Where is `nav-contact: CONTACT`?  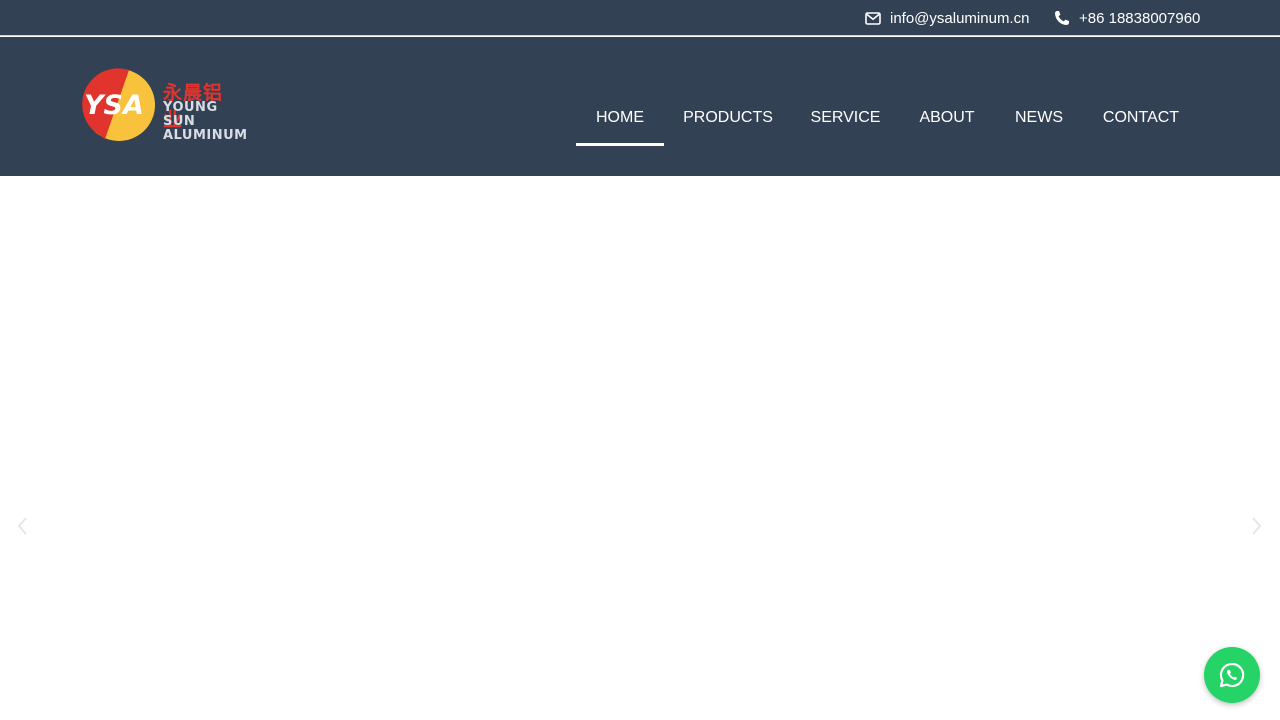
nav-contact: CONTACT is located at coordinates (1141, 127).